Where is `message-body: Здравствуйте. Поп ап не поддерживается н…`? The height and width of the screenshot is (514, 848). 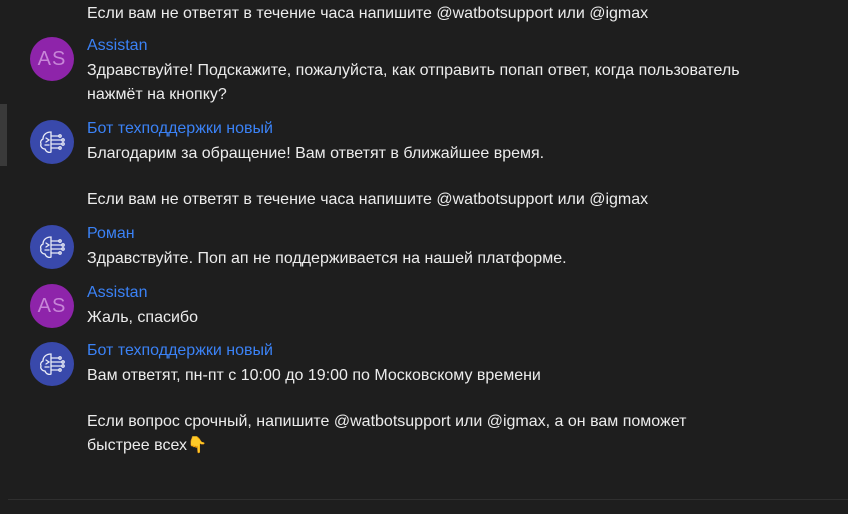 message-body: Здравствуйте. Поп ап не поддерживается н… is located at coordinates (417, 259).